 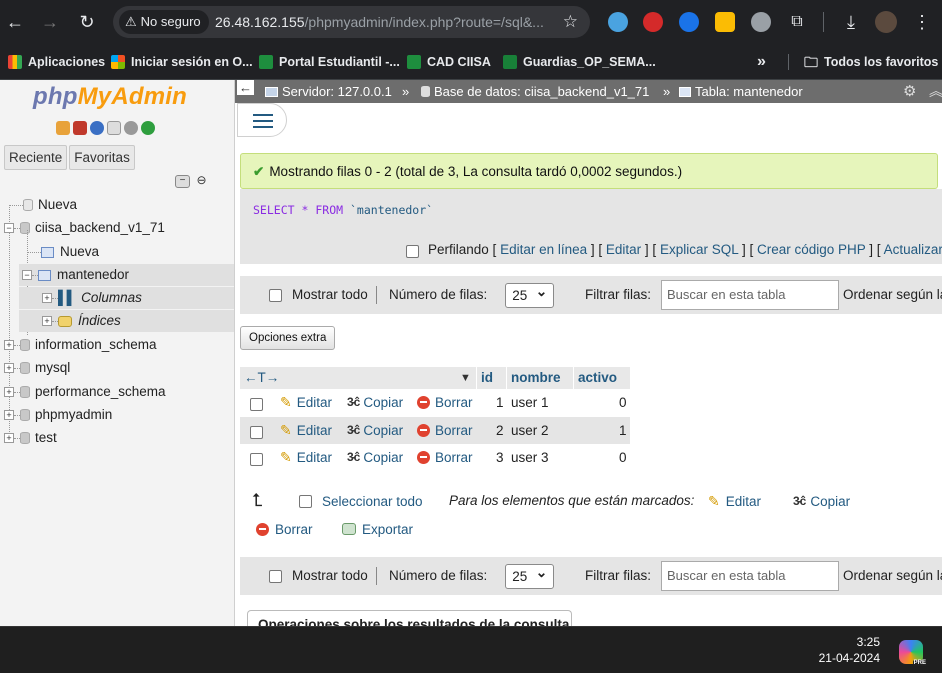 What do you see at coordinates (623, 249) in the screenshot?
I see `link-edit: Editar` at bounding box center [623, 249].